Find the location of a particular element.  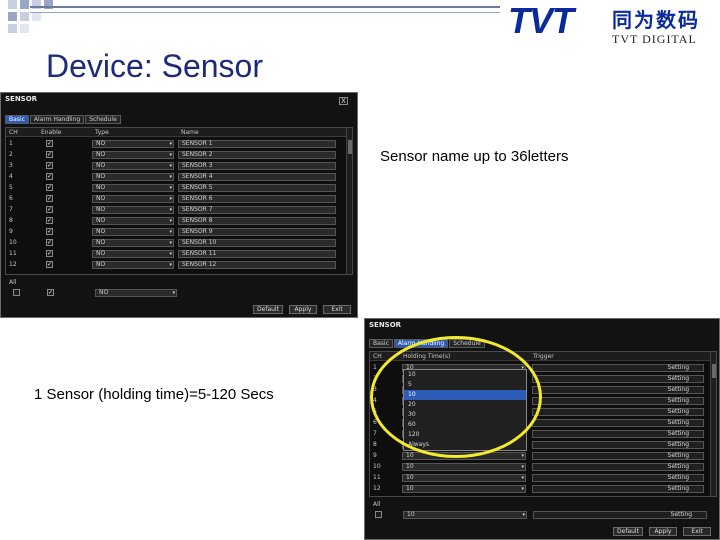

holding-time-value: 10 is located at coordinates (410, 466).